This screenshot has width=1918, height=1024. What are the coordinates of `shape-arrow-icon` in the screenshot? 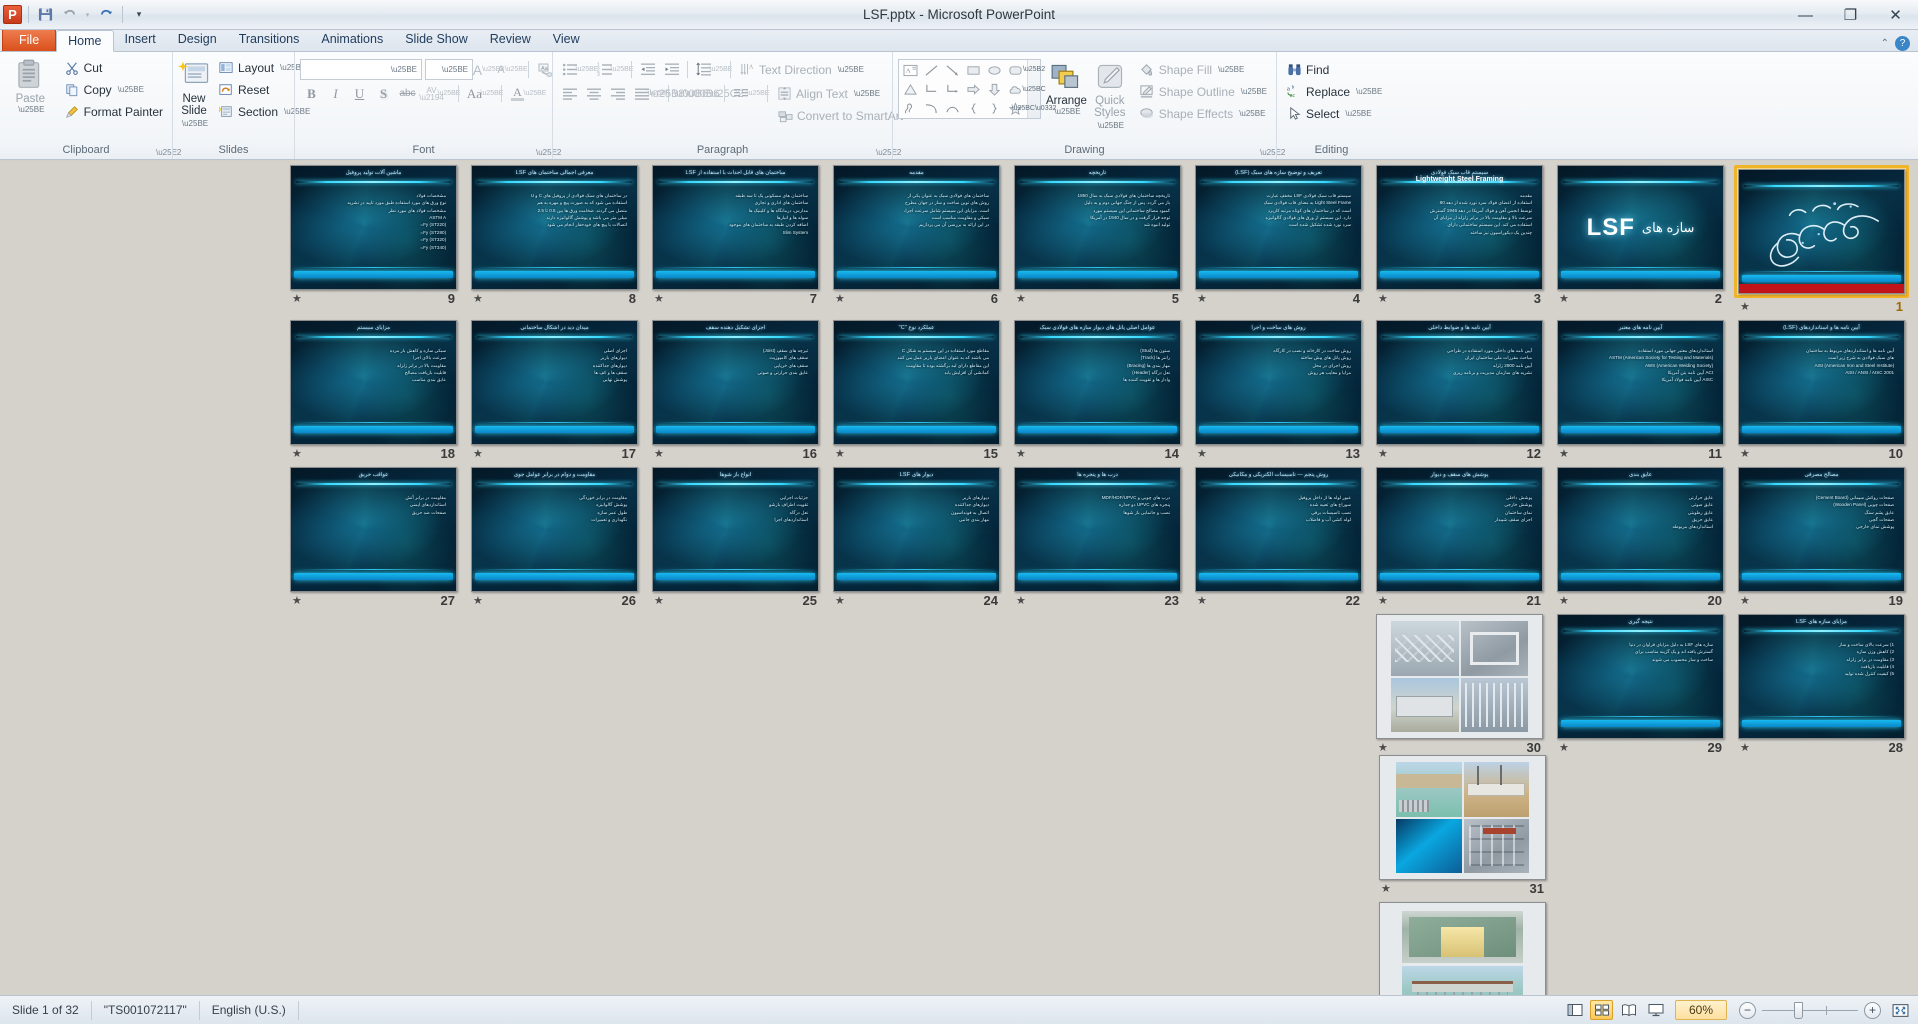 It's located at (952, 70).